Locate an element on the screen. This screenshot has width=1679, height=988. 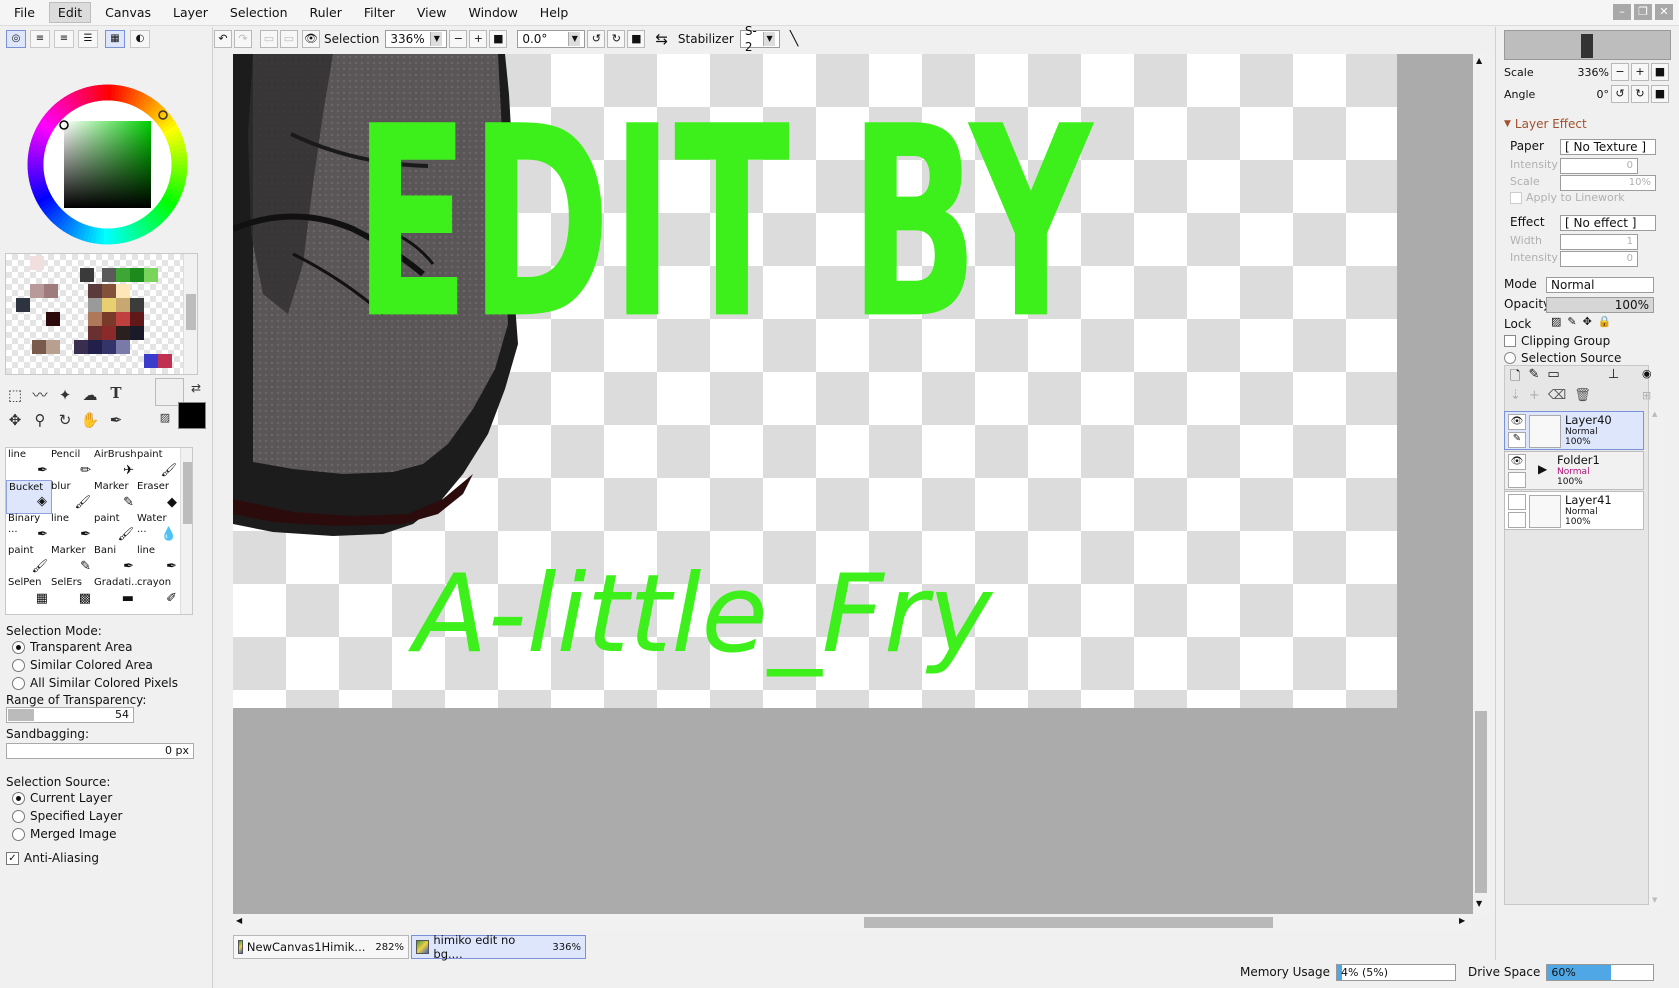
angle-slider: Angle 0° is located at coordinates (1556, 94).